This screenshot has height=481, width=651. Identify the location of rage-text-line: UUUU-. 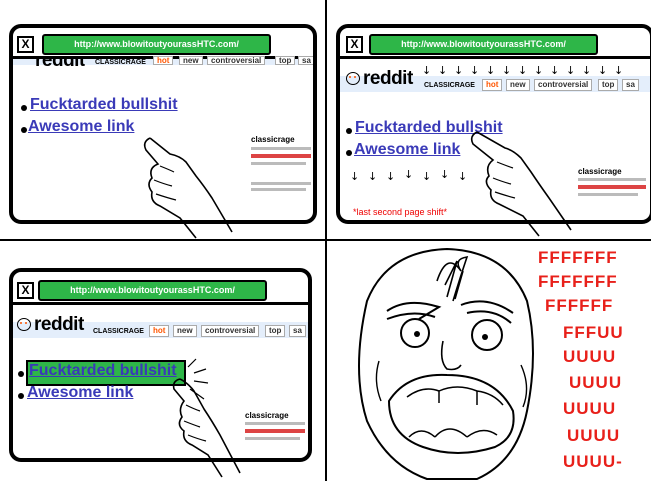
(593, 461).